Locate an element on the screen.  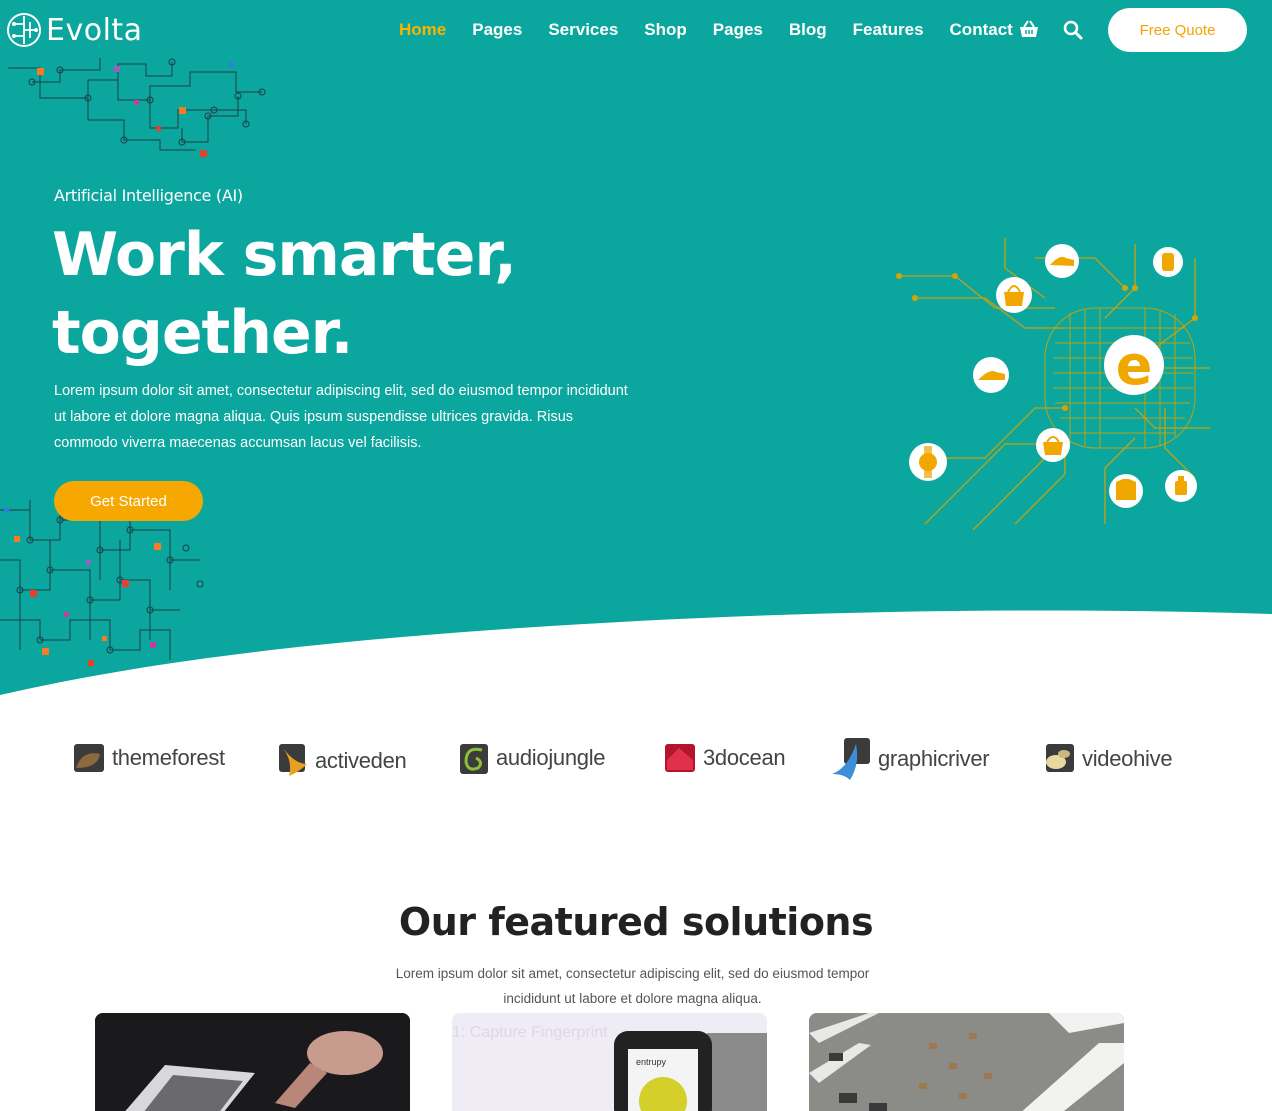
hero-headline: Work smarter, together. is located at coordinates (284, 294).